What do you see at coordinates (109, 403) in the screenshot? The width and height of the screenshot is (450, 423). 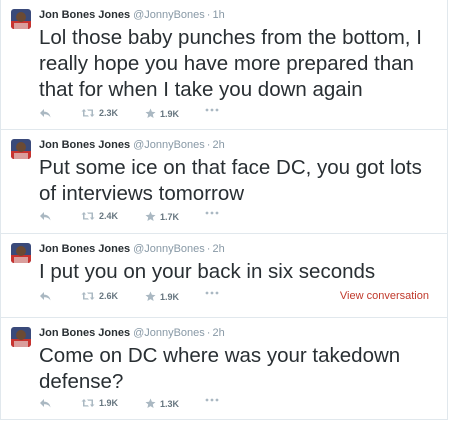 I see `retweet-count: 1.9K` at bounding box center [109, 403].